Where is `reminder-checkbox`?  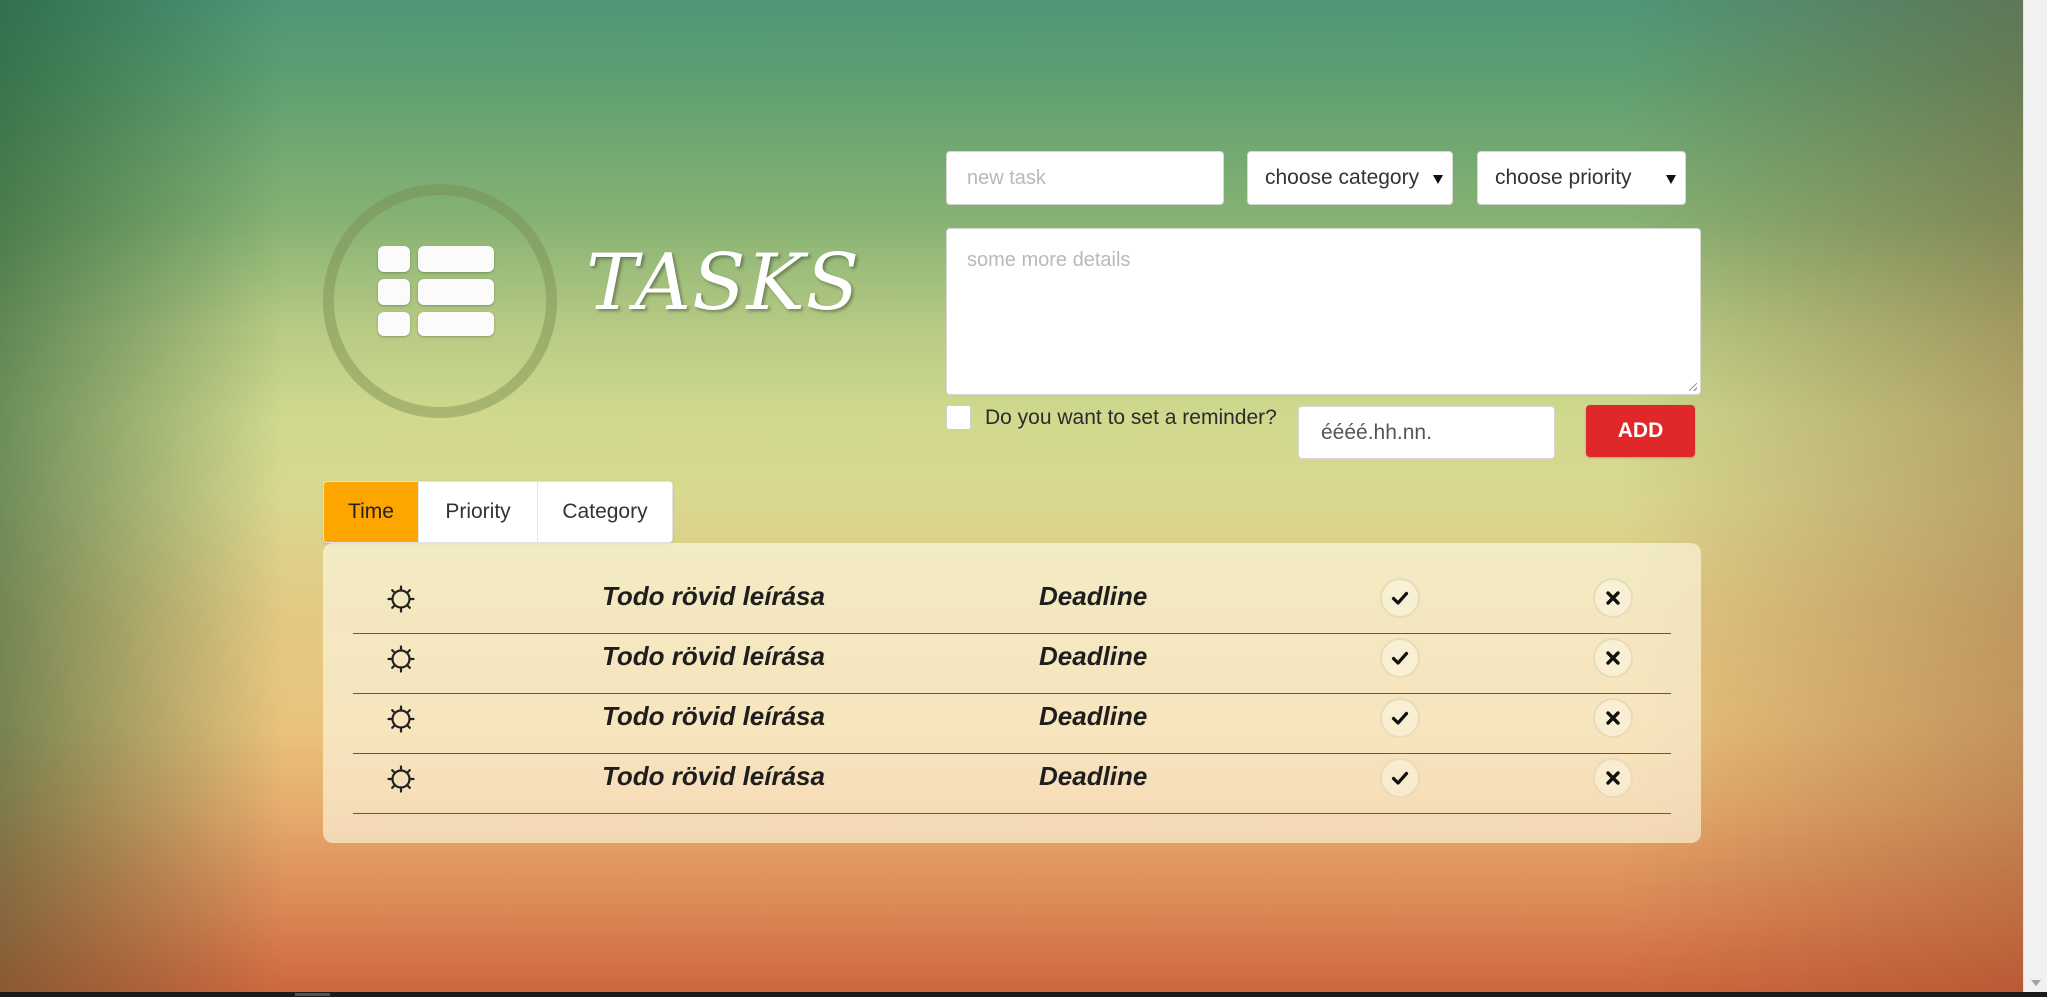 reminder-checkbox is located at coordinates (958, 417).